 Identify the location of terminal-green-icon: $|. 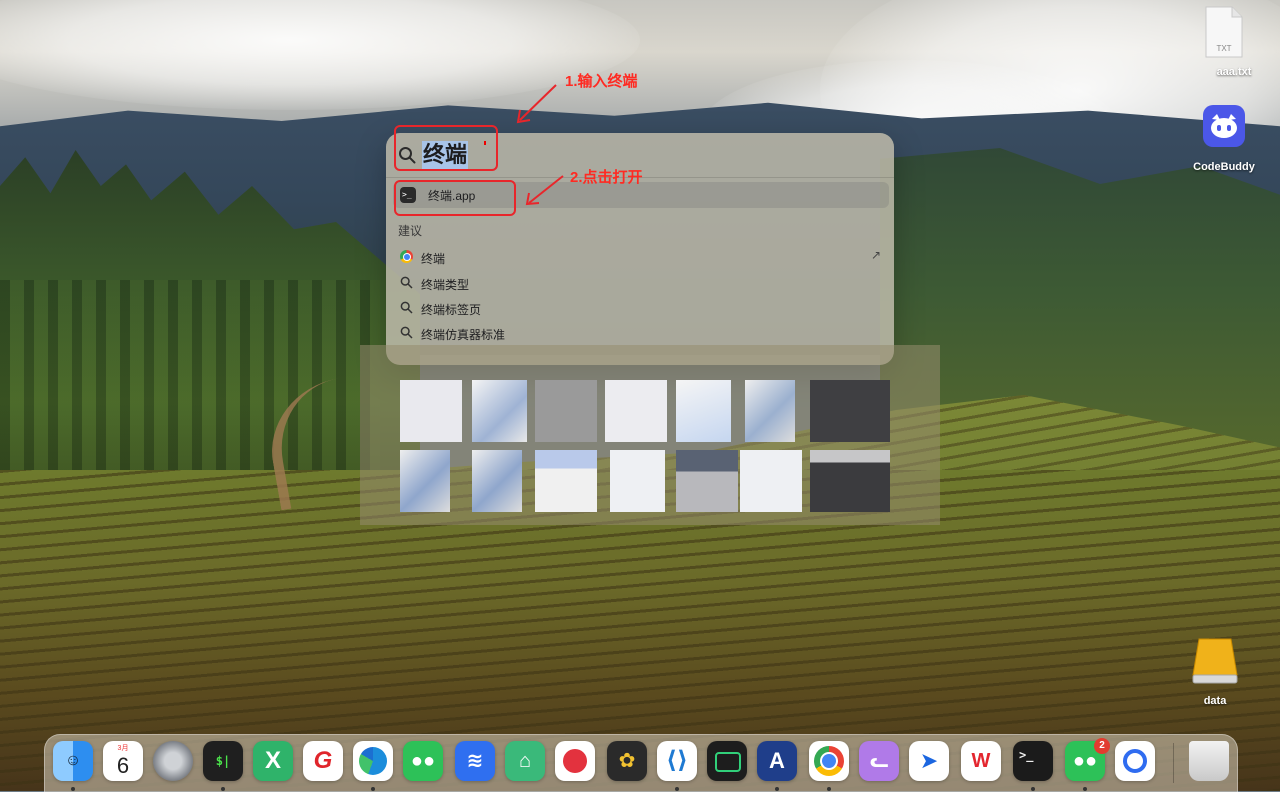
(223, 761).